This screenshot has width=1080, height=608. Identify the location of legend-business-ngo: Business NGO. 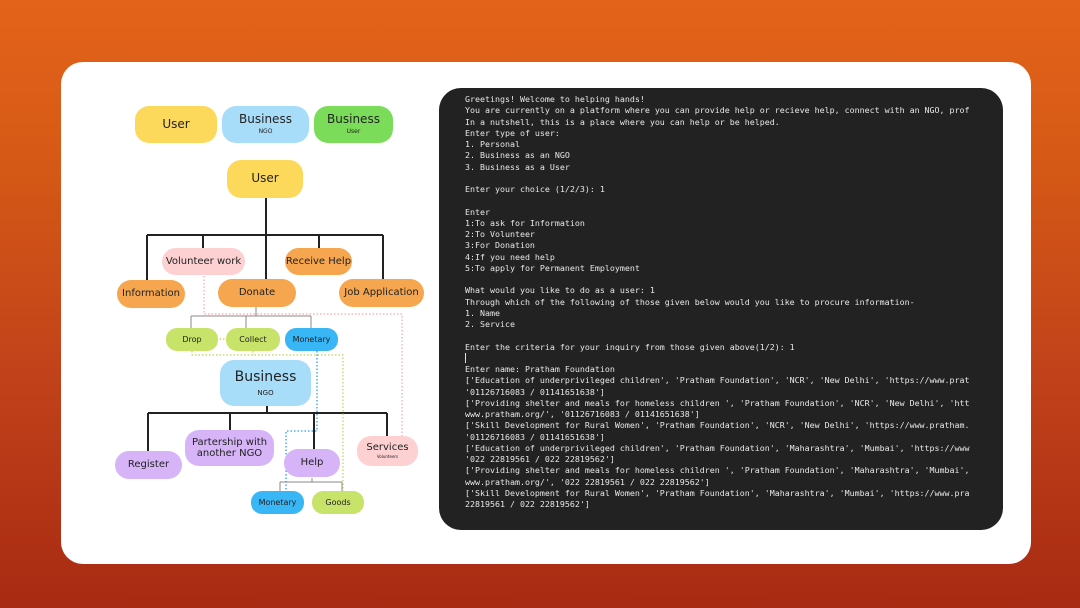
(265, 124).